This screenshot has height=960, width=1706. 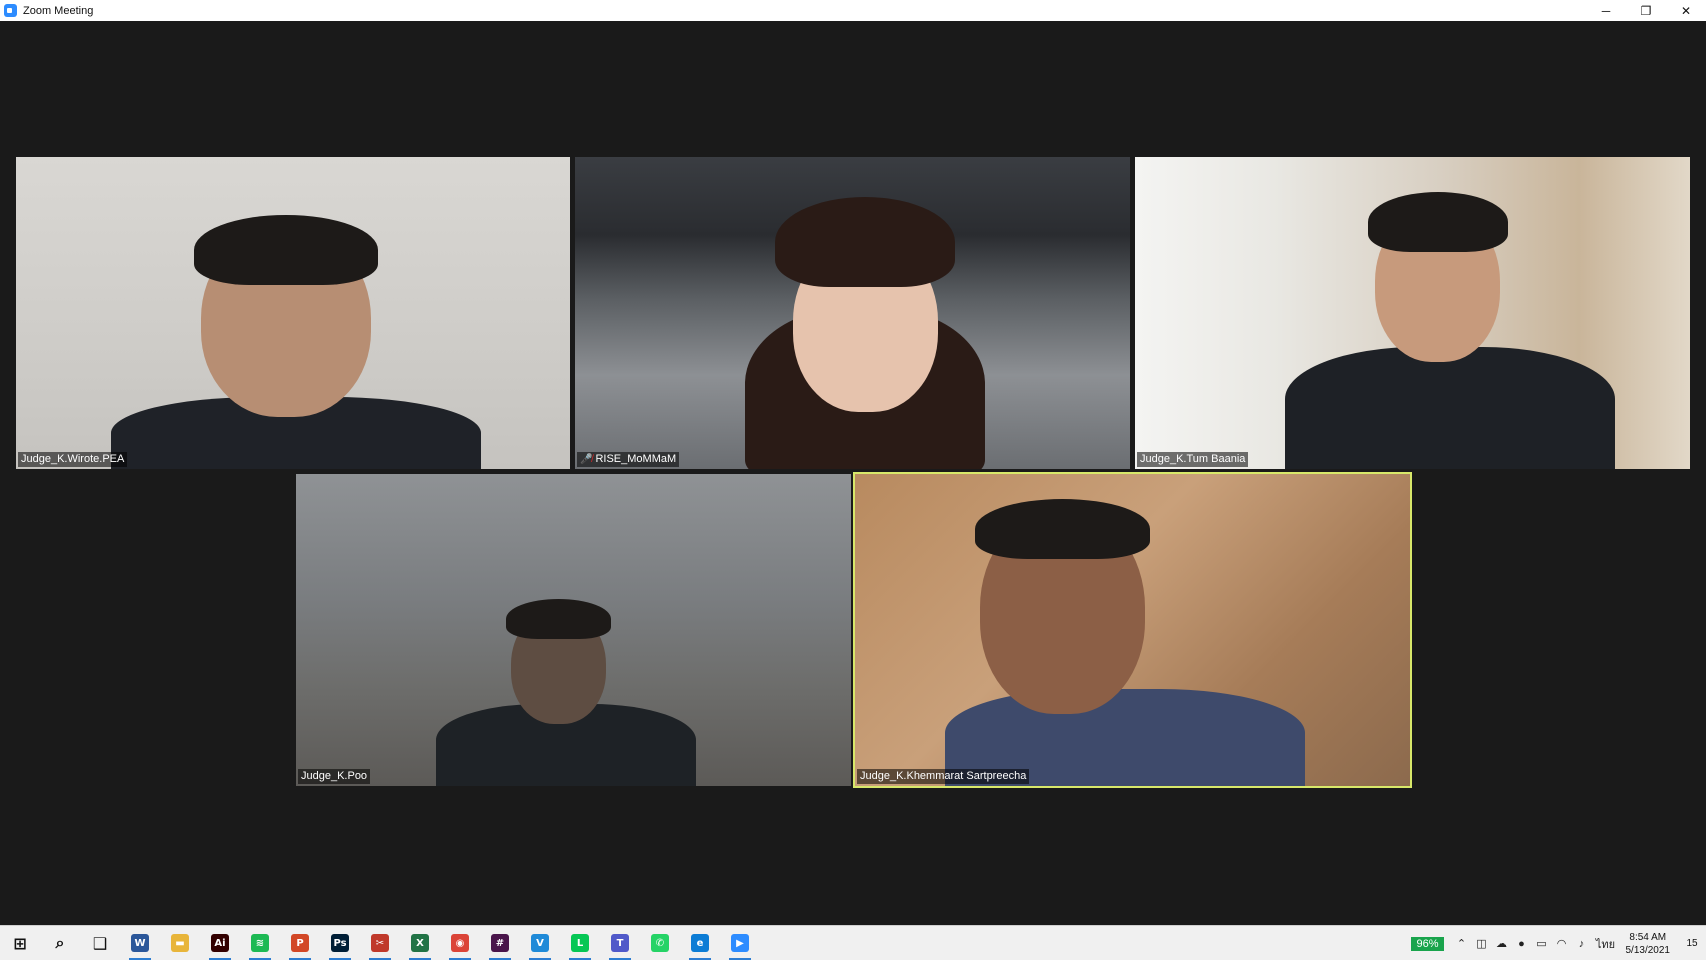 I want to click on teams-taskbar-button: T, so click(x=620, y=943).